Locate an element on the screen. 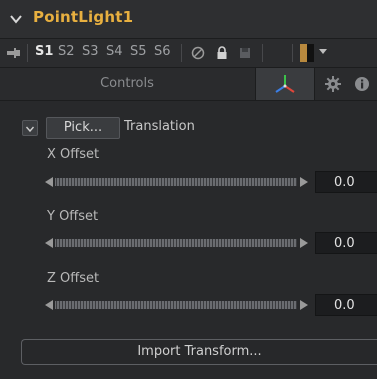 This screenshot has height=379, width=377. translation-group: Pick... Translation is located at coordinates (192, 128).